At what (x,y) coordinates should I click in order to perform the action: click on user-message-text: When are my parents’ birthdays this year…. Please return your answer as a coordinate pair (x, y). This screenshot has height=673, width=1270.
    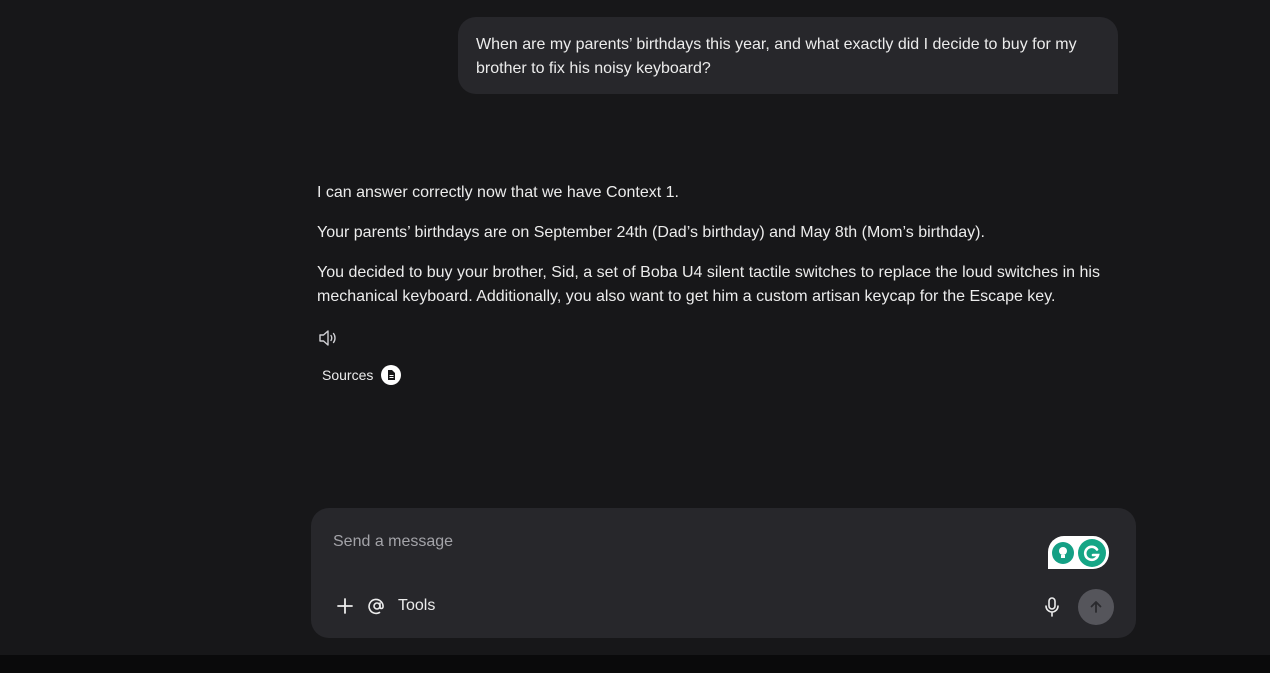
    Looking at the image, I should click on (776, 56).